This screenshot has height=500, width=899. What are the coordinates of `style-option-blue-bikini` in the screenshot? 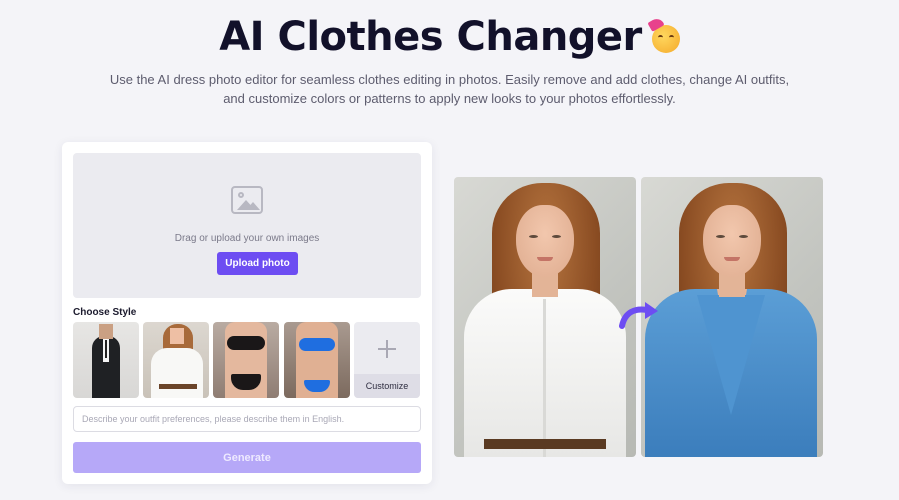 It's located at (317, 360).